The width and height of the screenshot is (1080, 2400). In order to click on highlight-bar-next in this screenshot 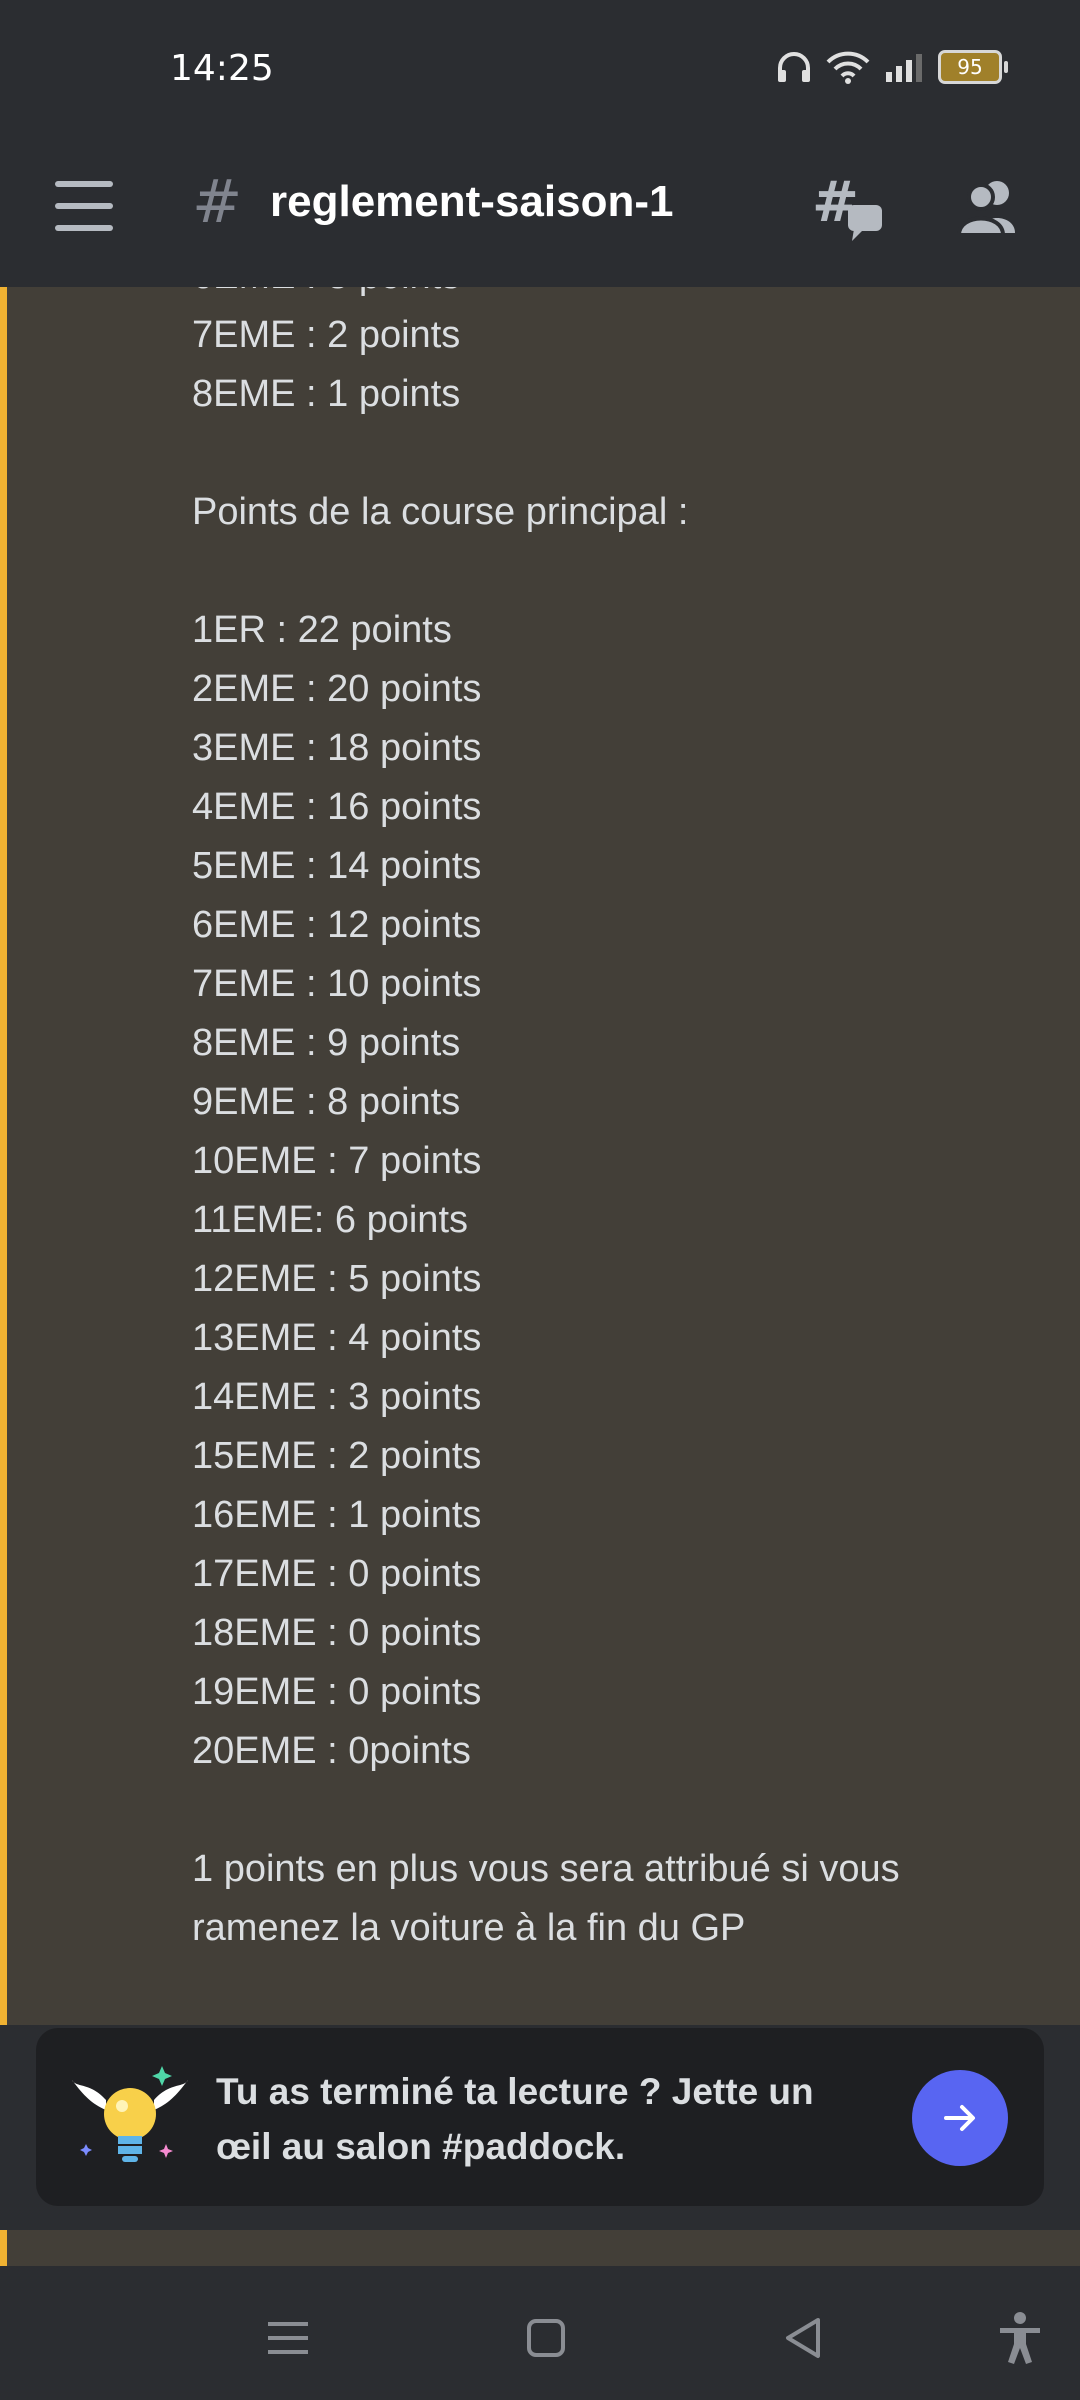, I will do `click(3, 2248)`.